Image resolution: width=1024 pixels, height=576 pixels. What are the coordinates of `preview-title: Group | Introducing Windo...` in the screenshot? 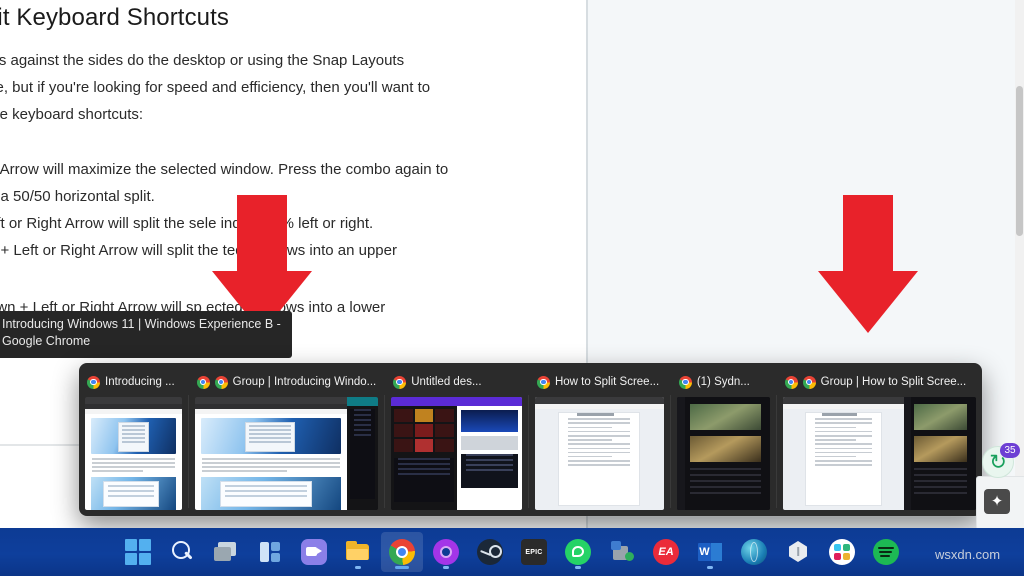 It's located at (304, 382).